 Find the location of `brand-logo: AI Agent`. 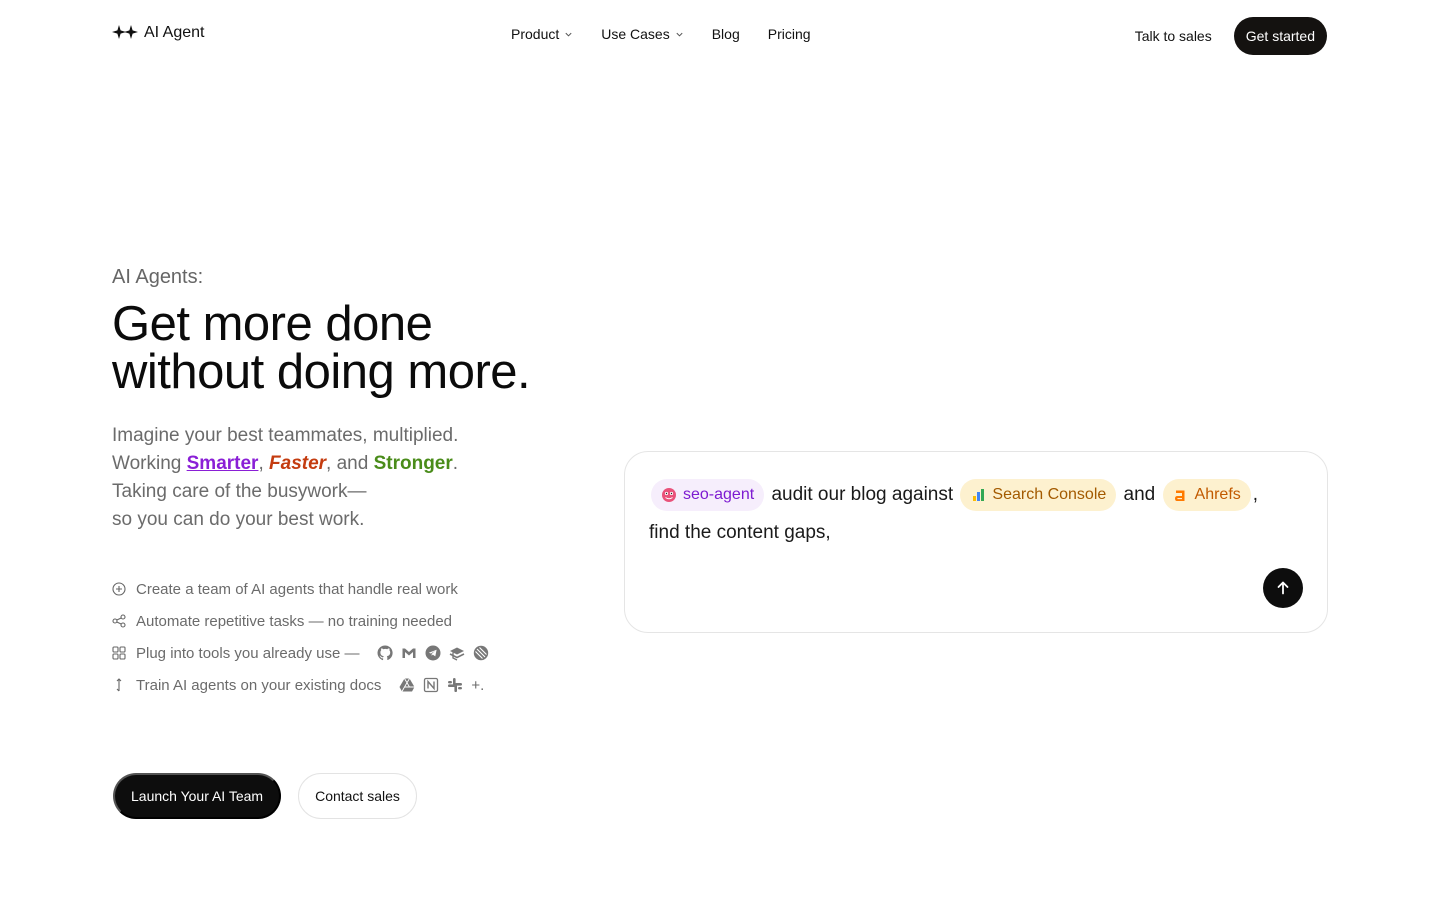

brand-logo: AI Agent is located at coordinates (158, 33).